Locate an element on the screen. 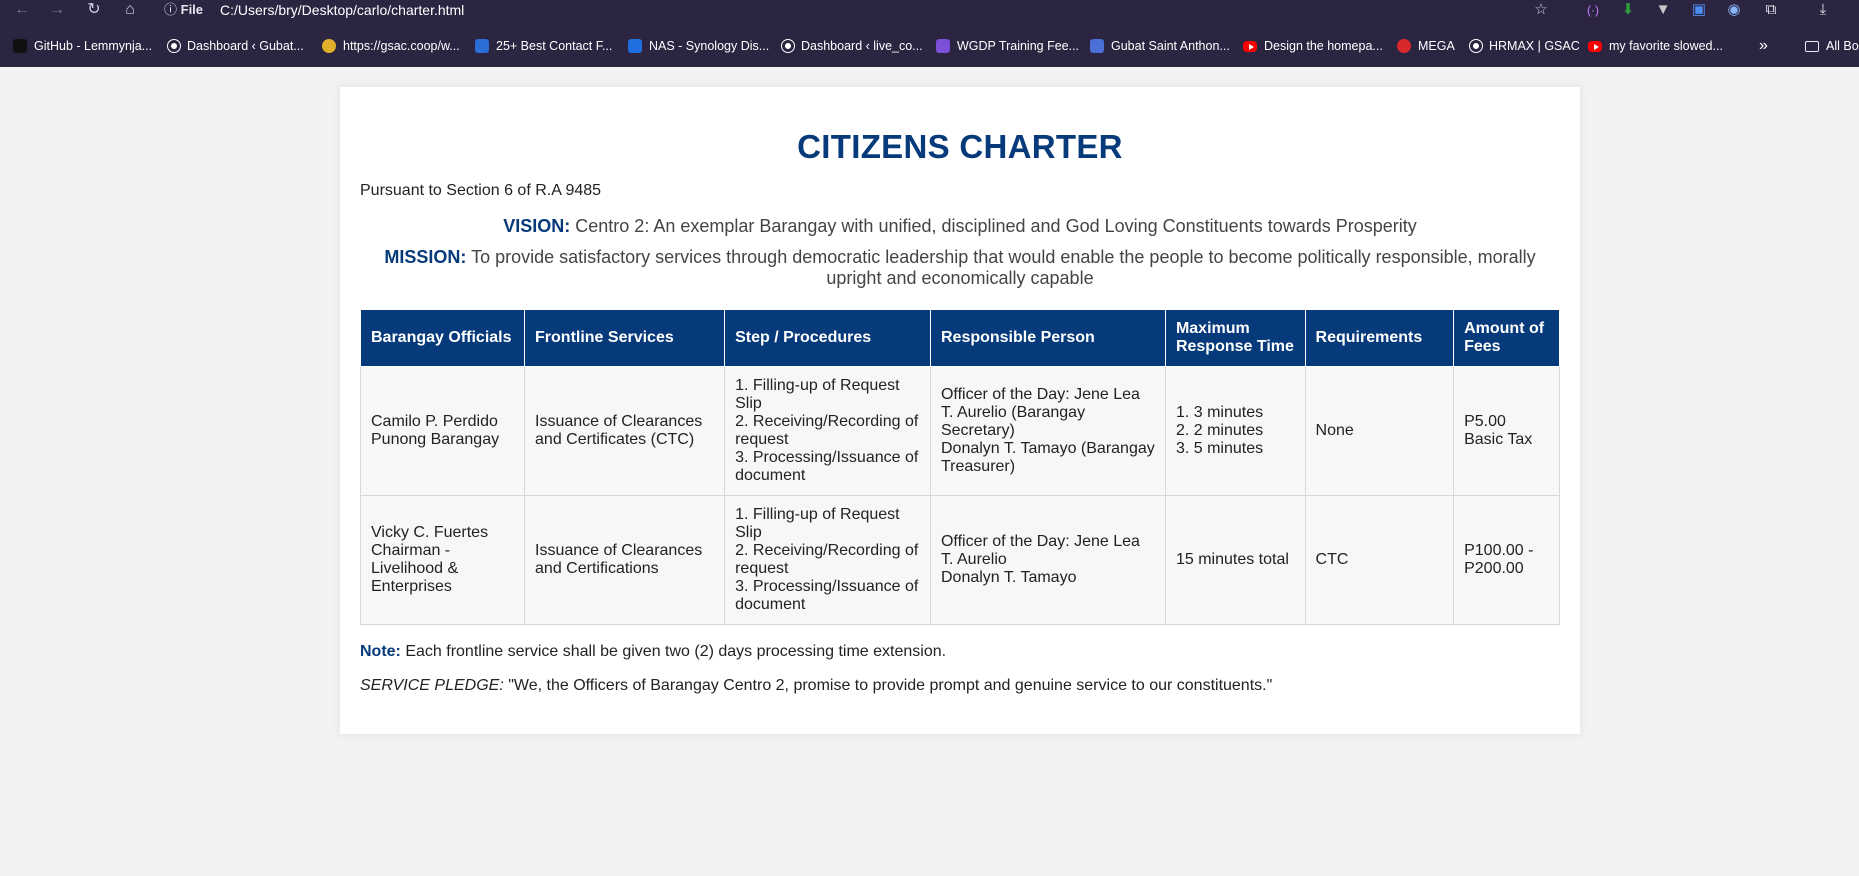  extension-icon: (·) is located at coordinates (1593, 10).